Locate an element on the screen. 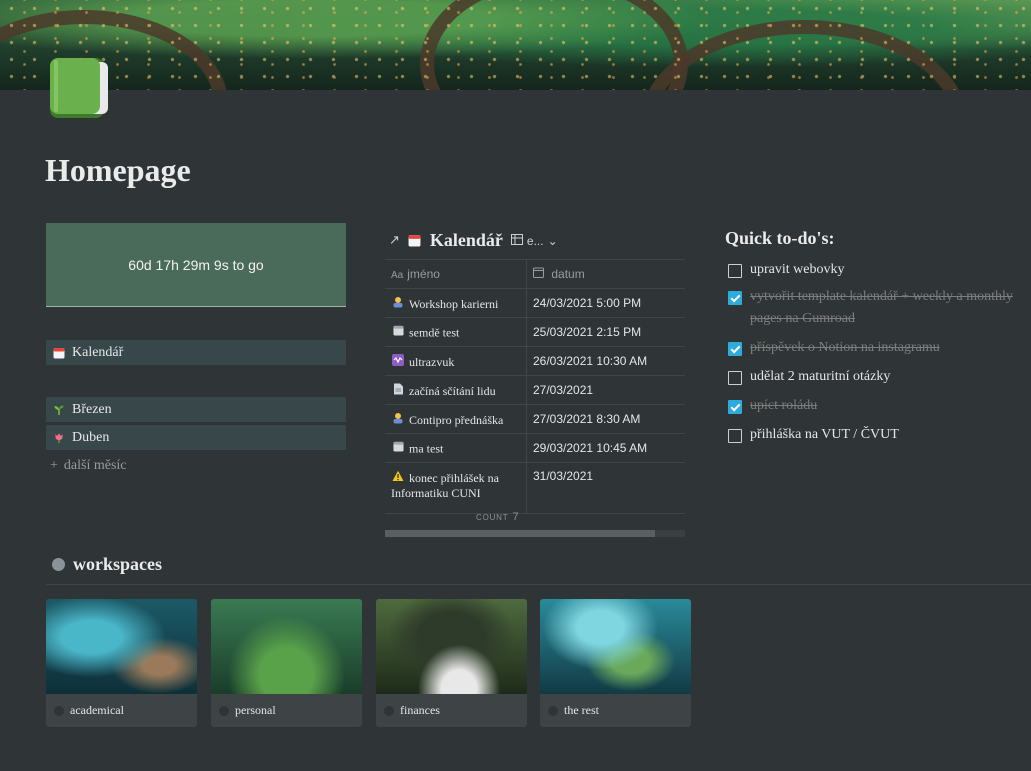 This screenshot has width=1031, height=771. view-selector: e... ⌄ is located at coordinates (534, 240).